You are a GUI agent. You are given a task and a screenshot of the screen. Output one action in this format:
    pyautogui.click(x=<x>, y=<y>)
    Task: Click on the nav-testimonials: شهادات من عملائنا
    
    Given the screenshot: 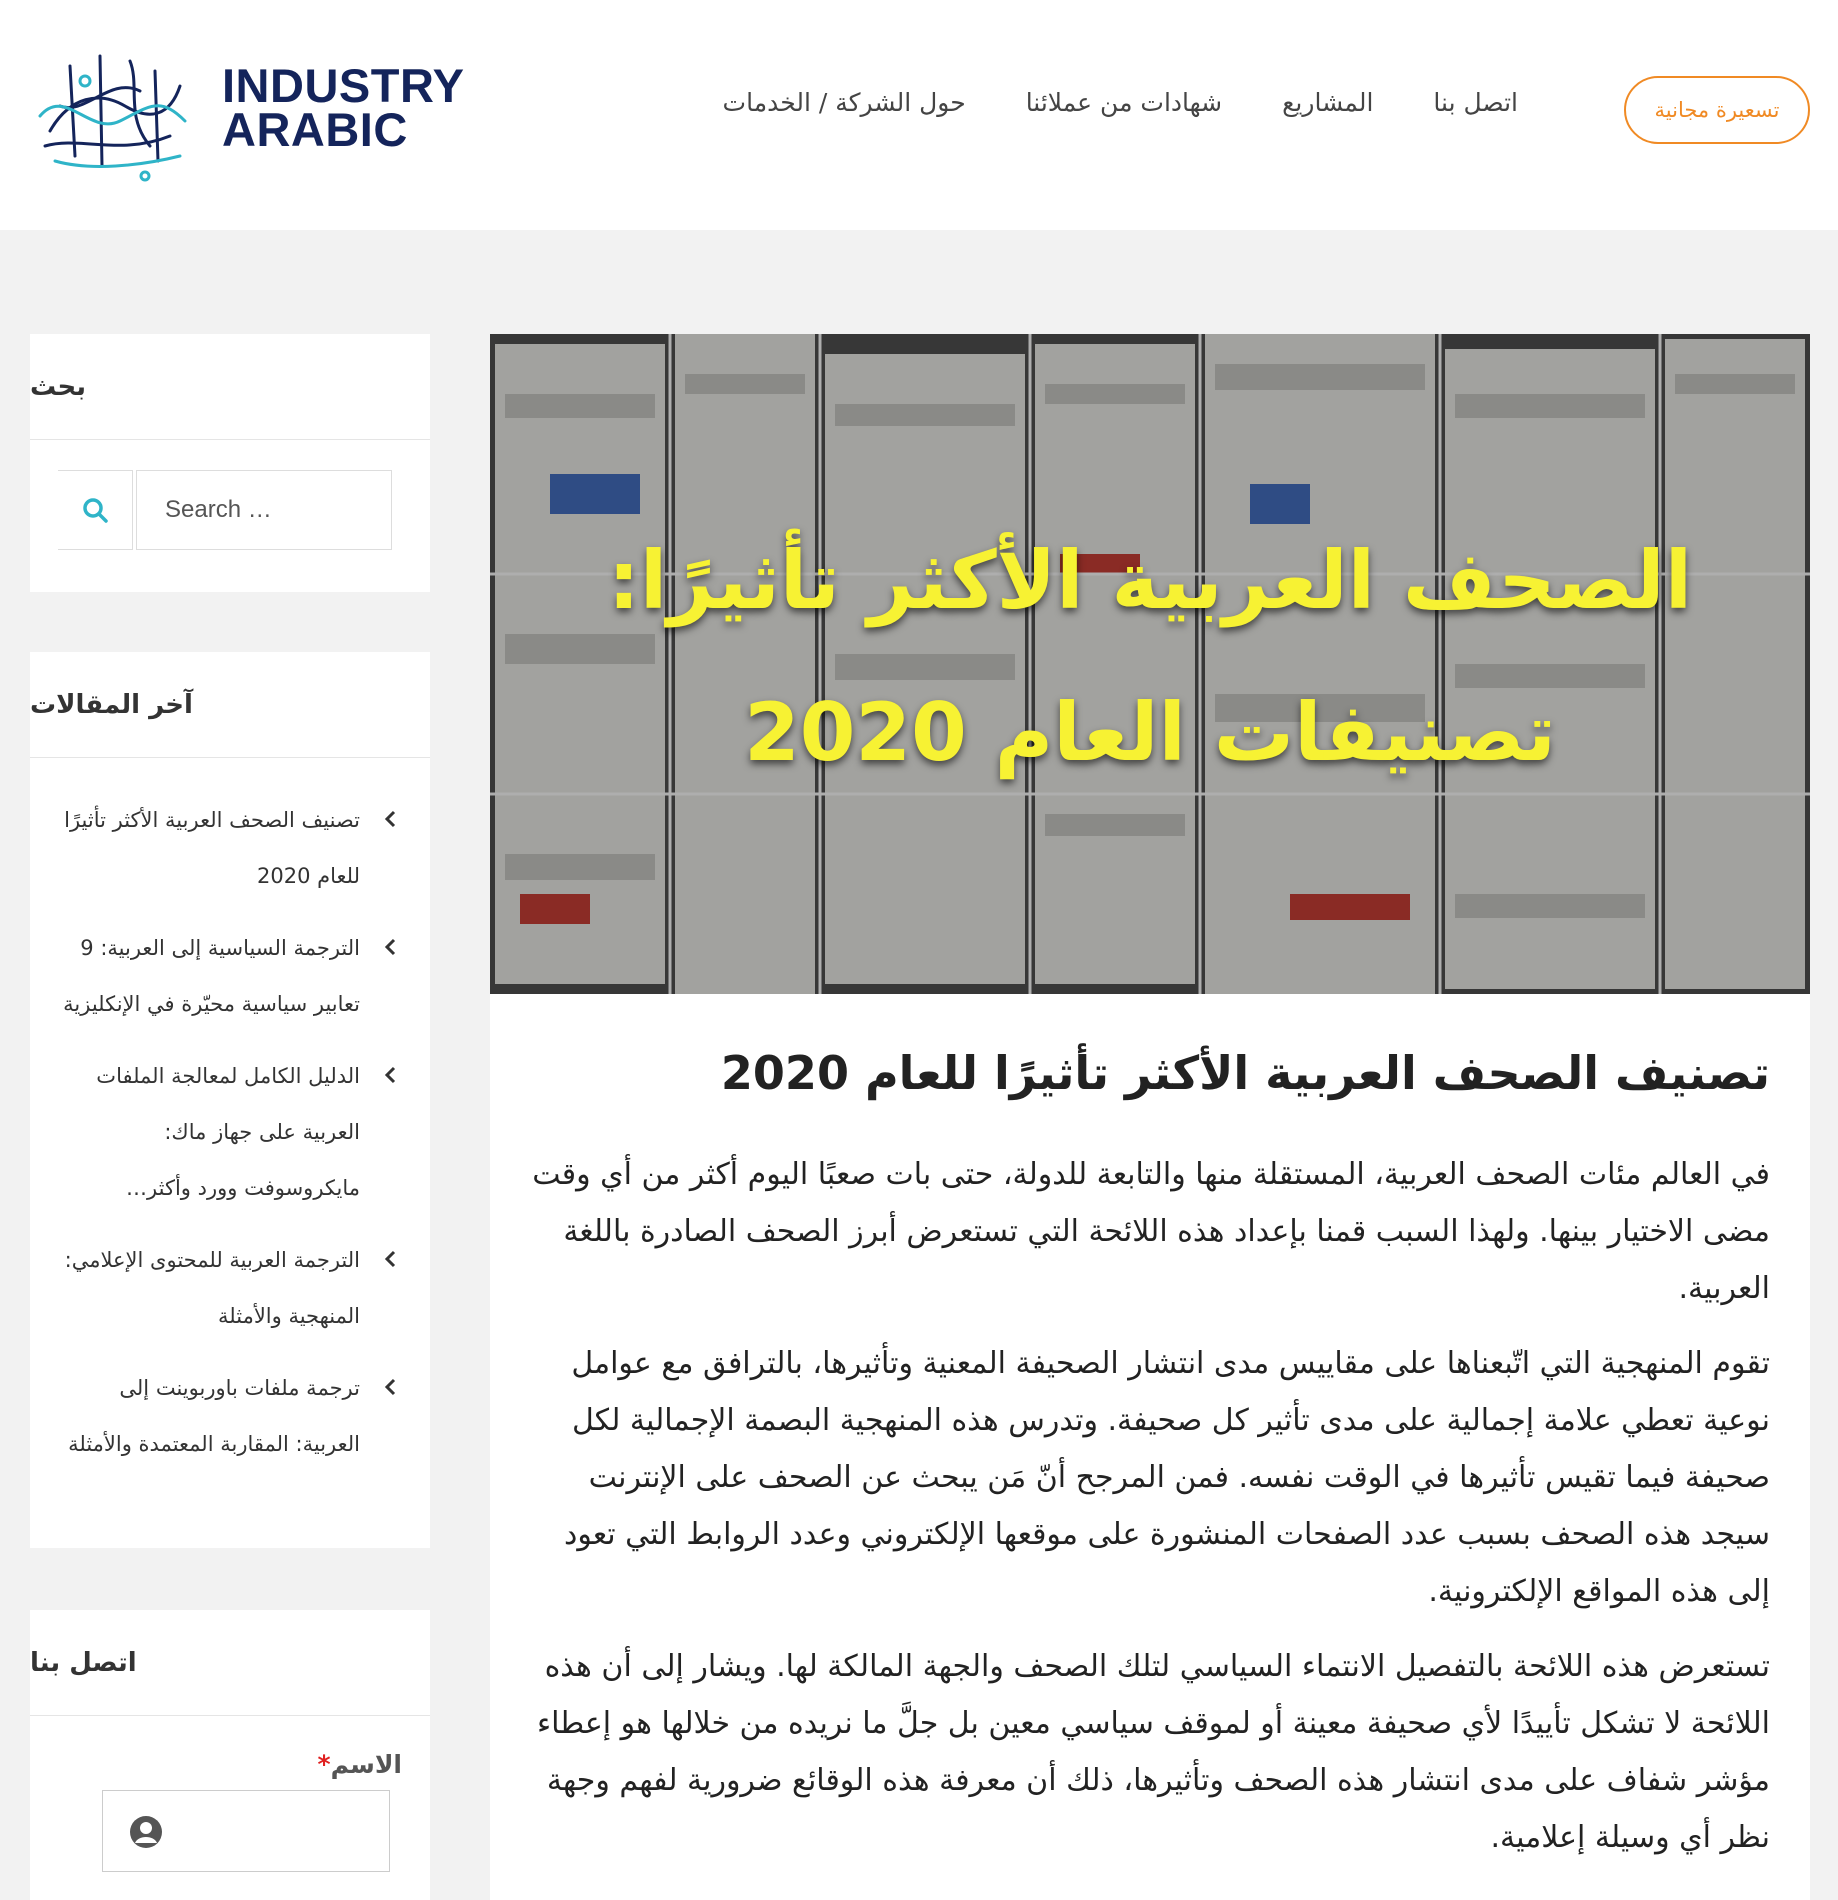 What is the action you would take?
    pyautogui.click(x=1124, y=102)
    